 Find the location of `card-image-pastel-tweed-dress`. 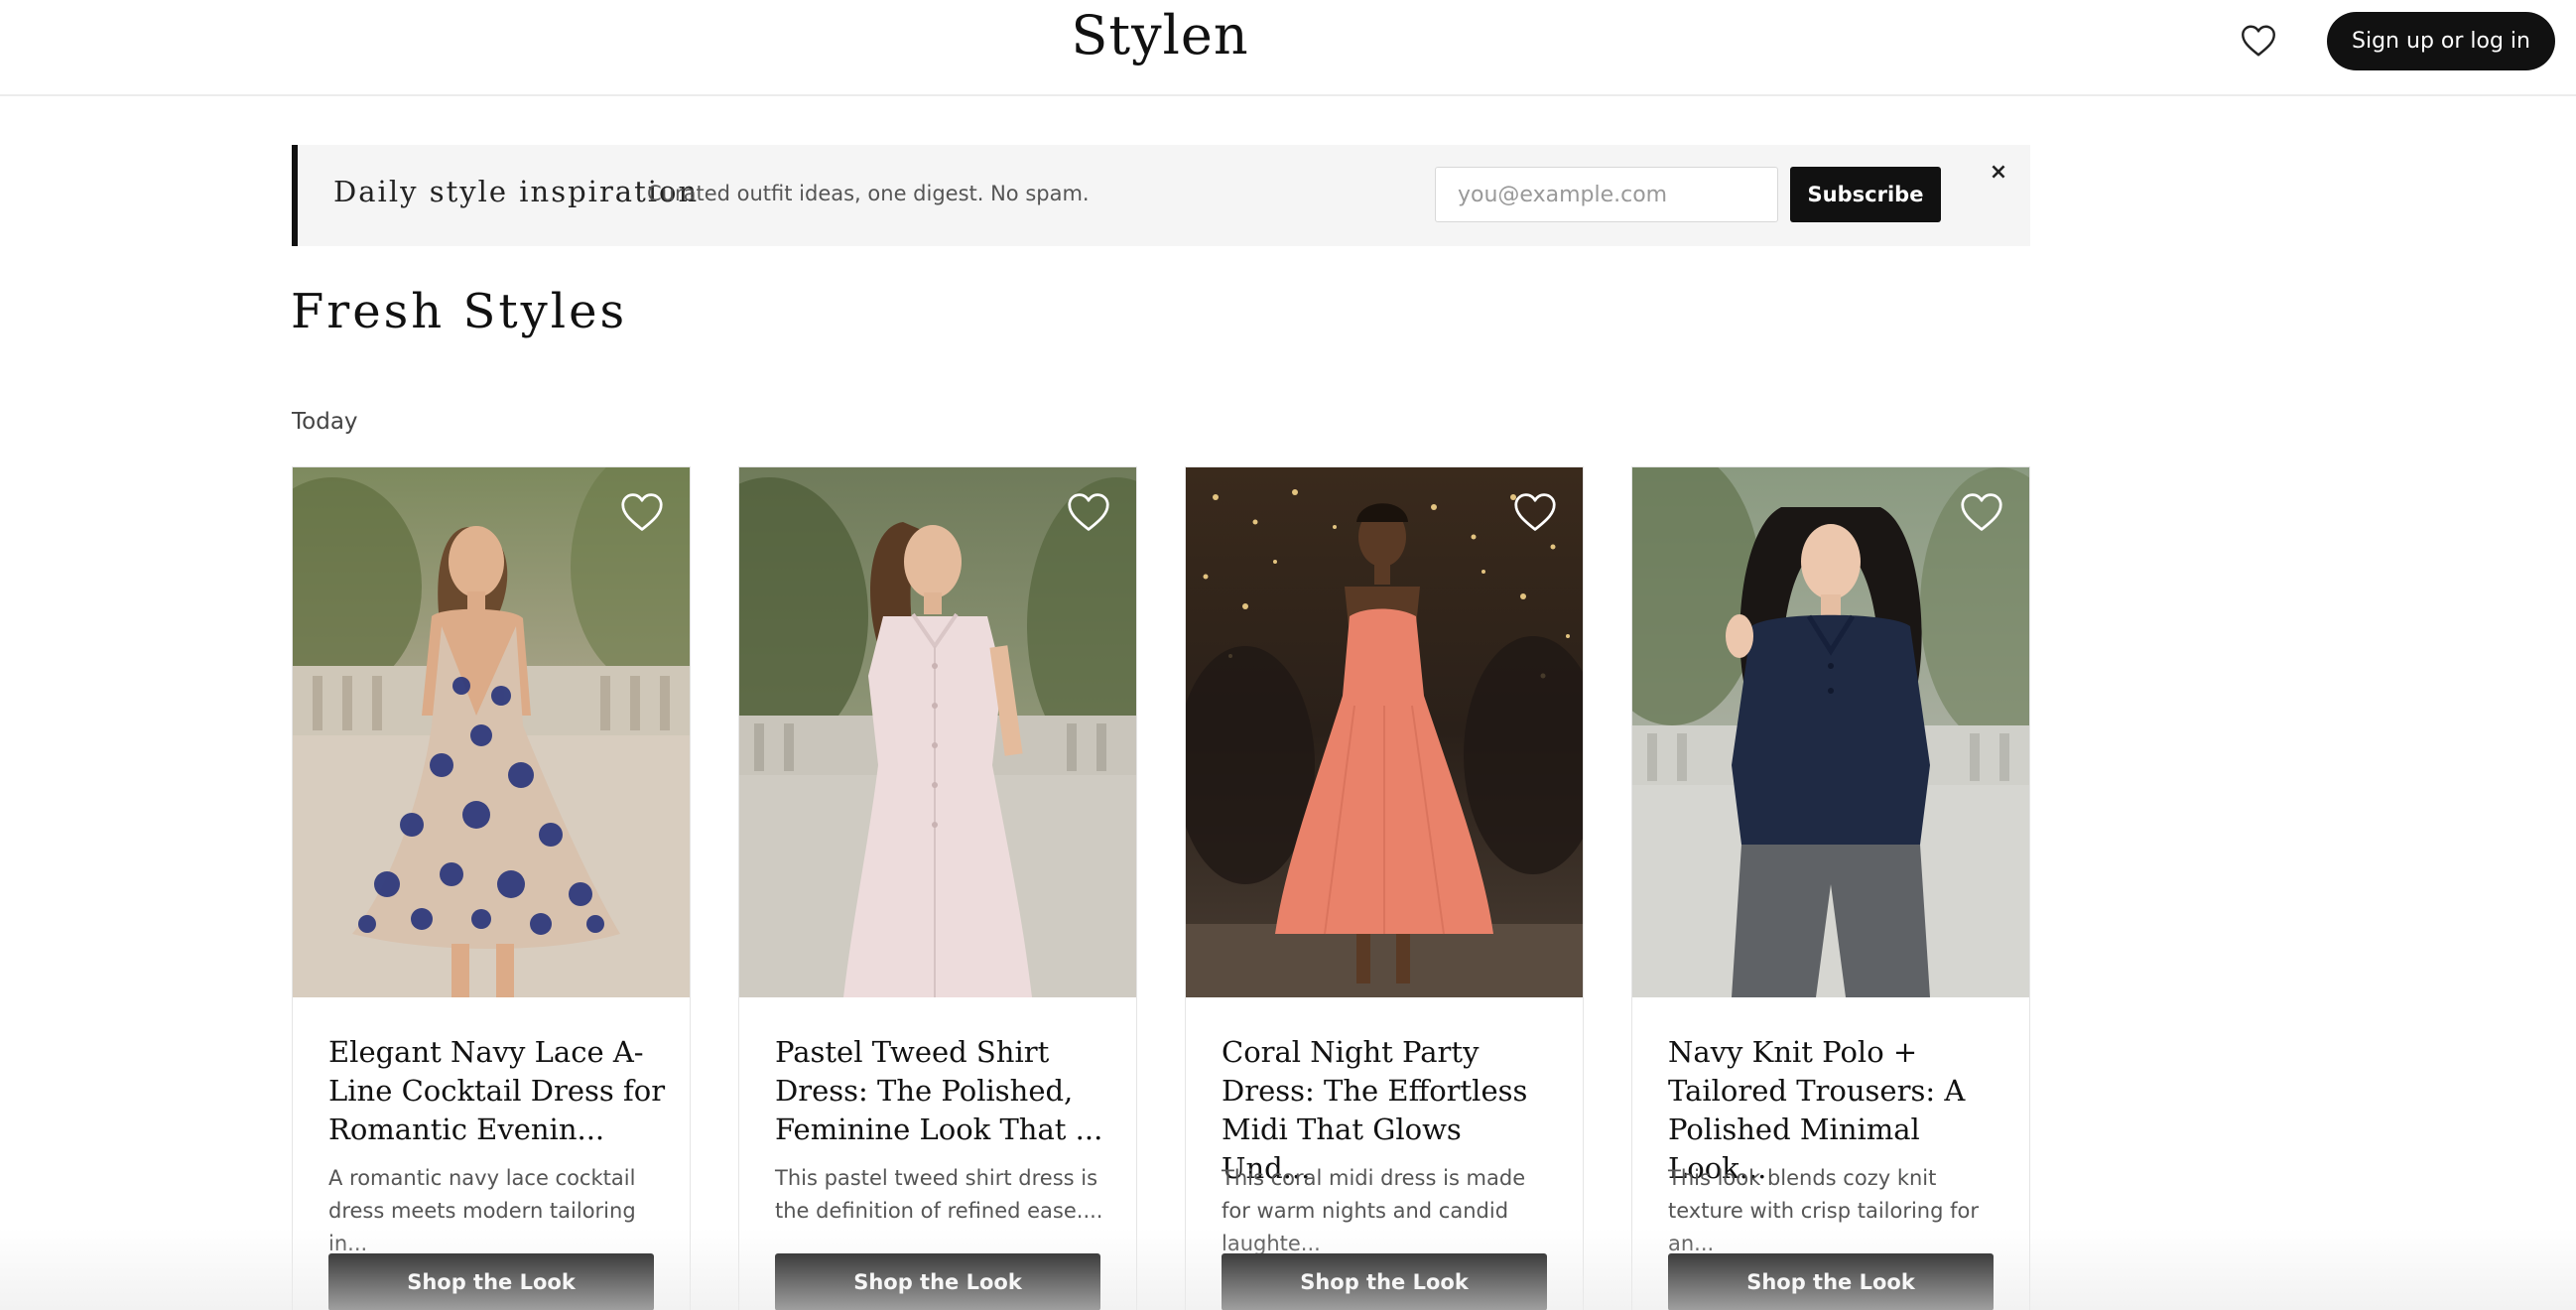

card-image-pastel-tweed-dress is located at coordinates (938, 732).